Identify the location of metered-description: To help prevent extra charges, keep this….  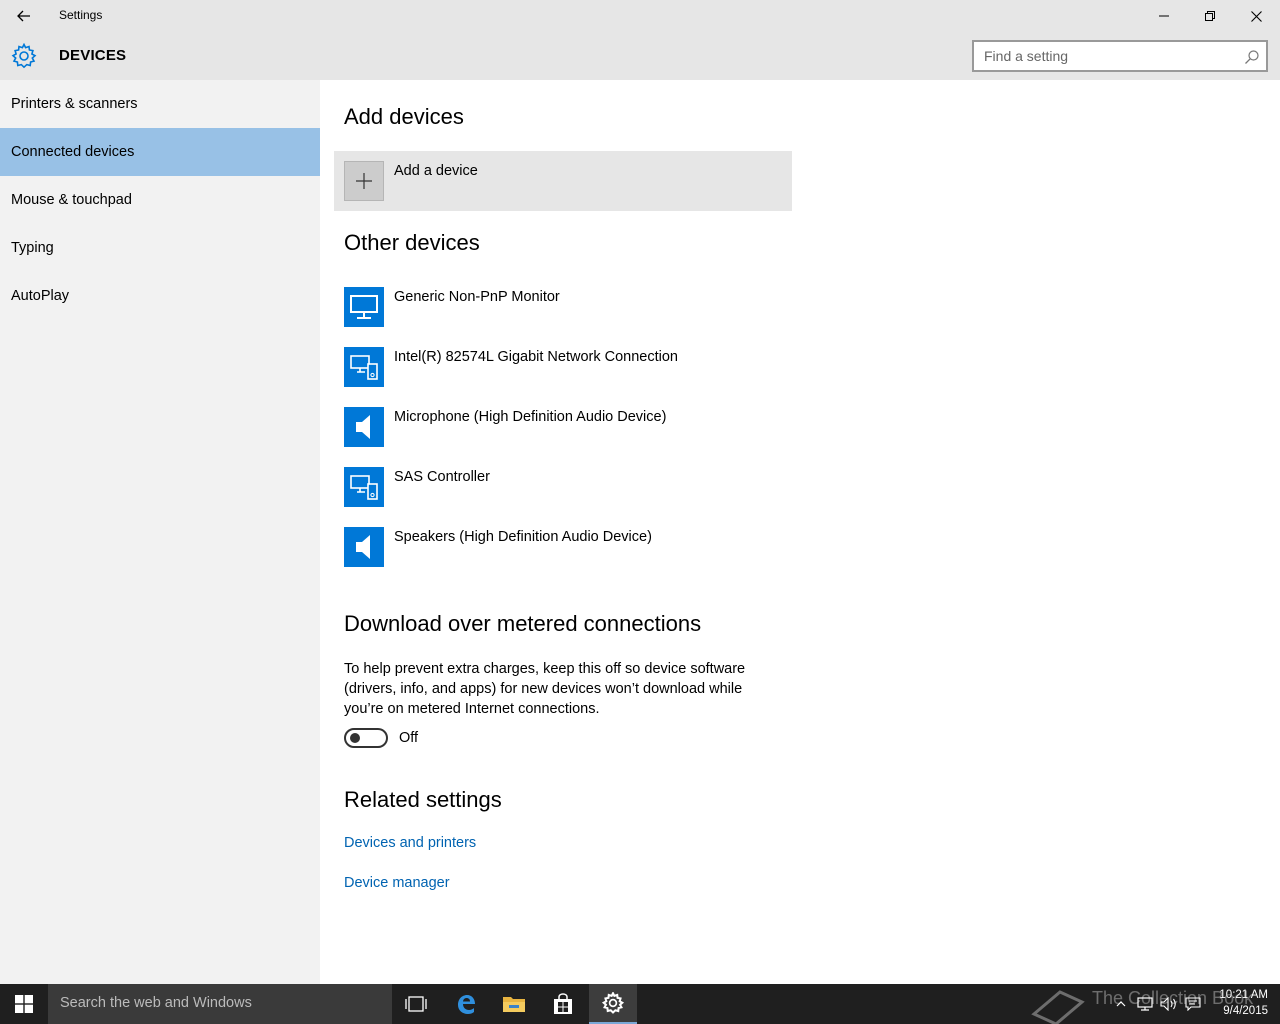
(545, 689).